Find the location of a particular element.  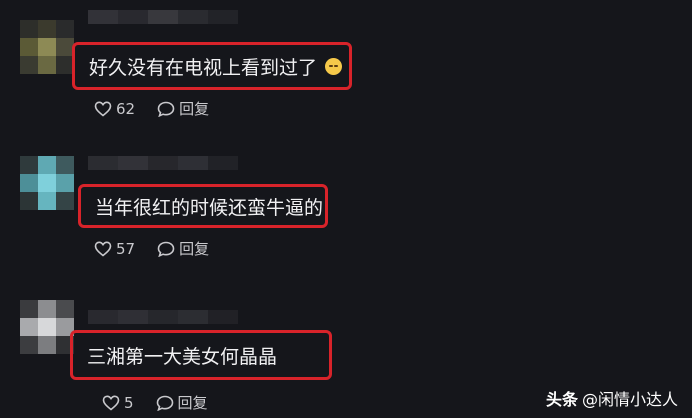

comment-text: 三湘第一大美女何晶晶 is located at coordinates (182, 356).